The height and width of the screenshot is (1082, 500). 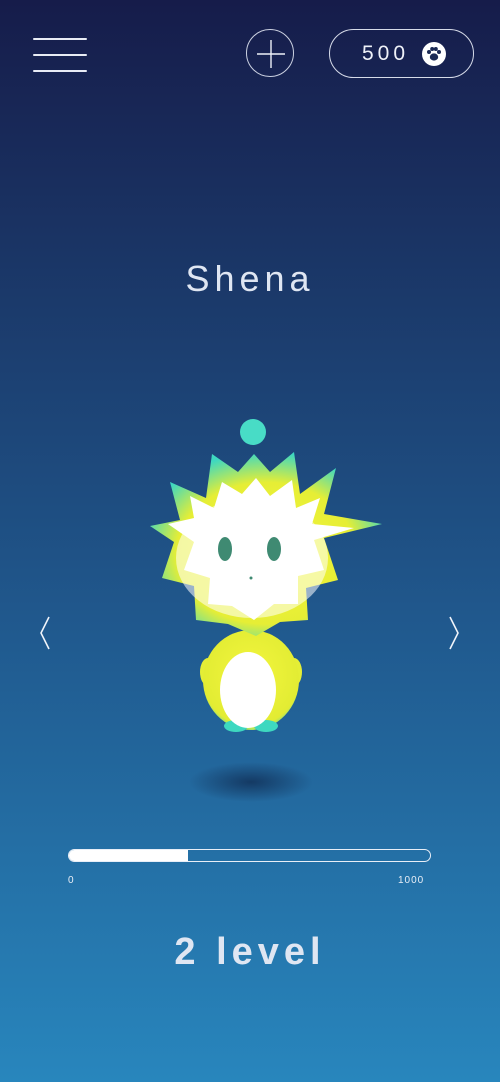 What do you see at coordinates (386, 53) in the screenshot?
I see `balance-value: 500` at bounding box center [386, 53].